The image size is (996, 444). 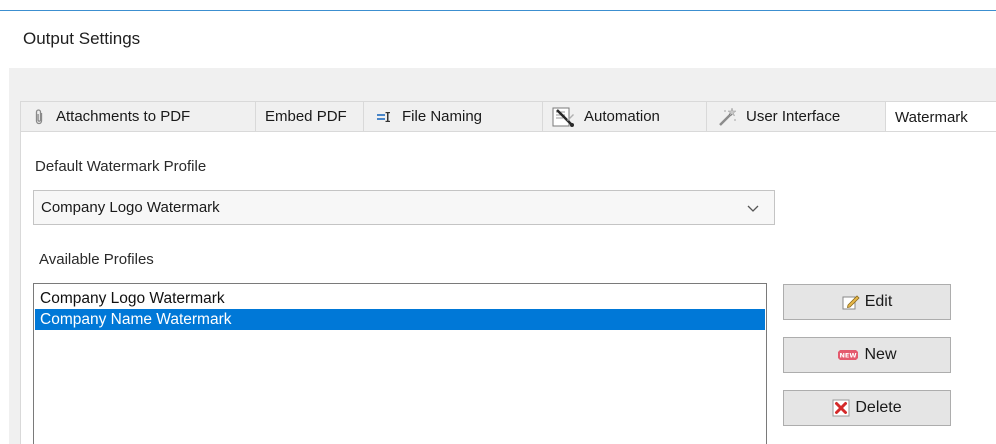 What do you see at coordinates (498, 10) in the screenshot?
I see `window-top-border` at bounding box center [498, 10].